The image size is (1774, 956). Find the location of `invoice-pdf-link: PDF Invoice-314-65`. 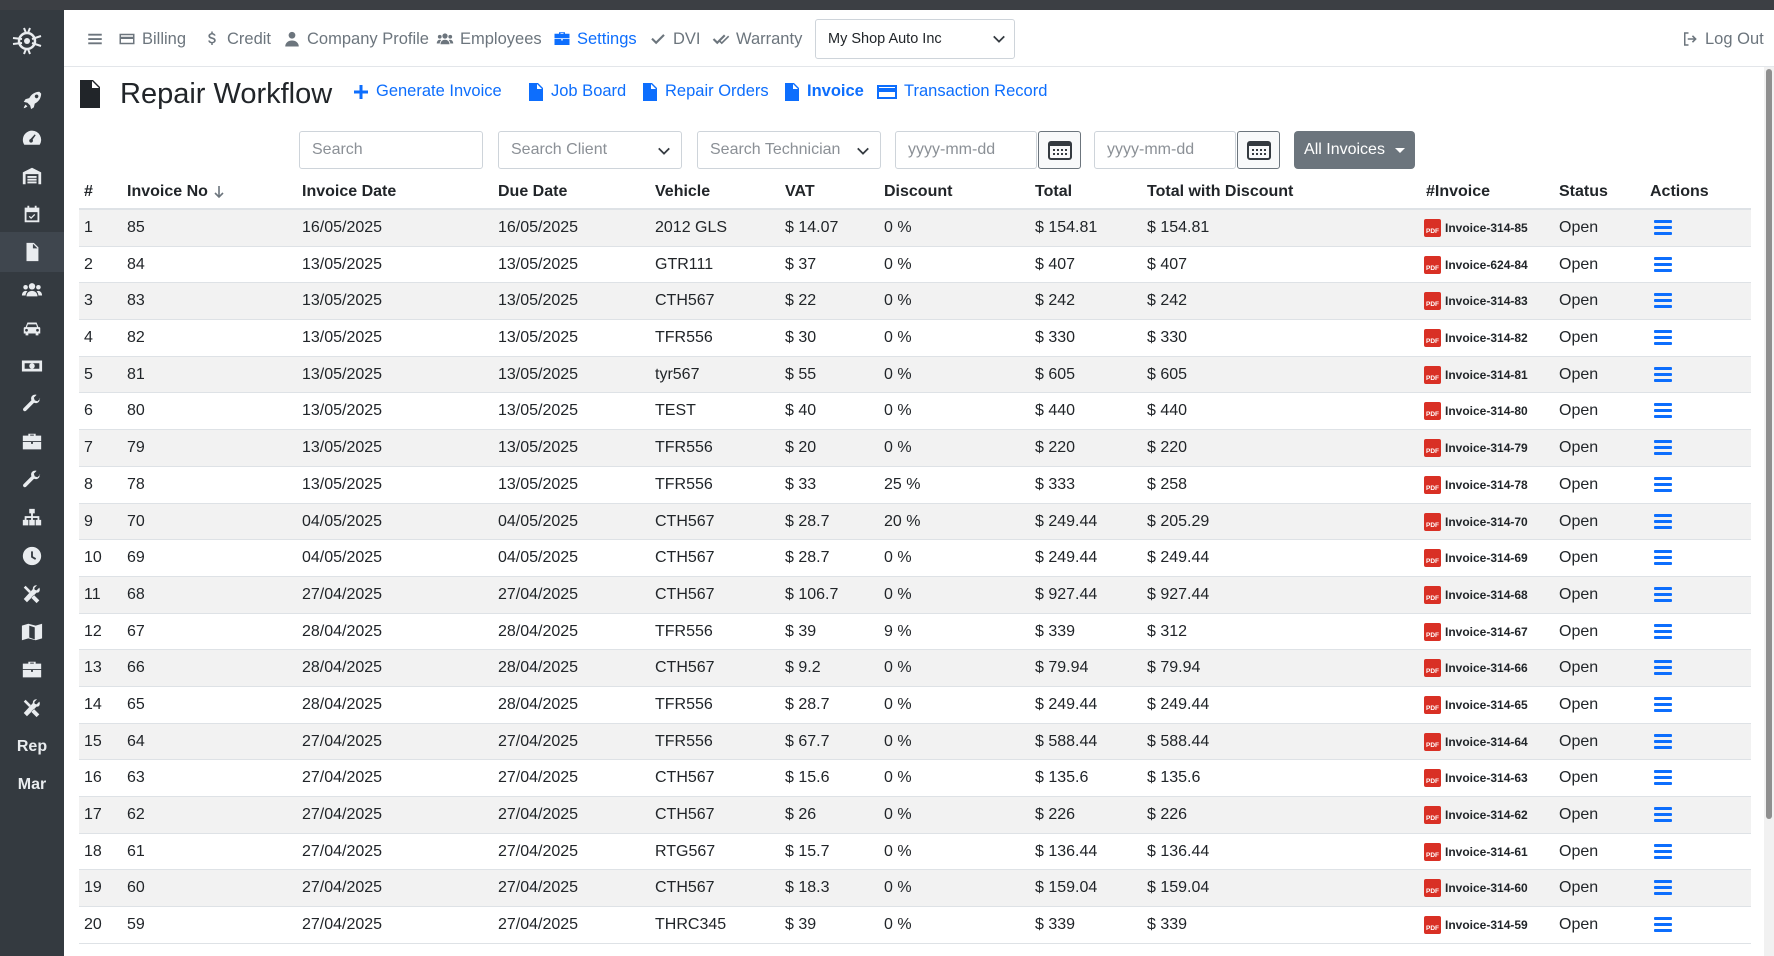

invoice-pdf-link: PDF Invoice-314-65 is located at coordinates (1476, 704).